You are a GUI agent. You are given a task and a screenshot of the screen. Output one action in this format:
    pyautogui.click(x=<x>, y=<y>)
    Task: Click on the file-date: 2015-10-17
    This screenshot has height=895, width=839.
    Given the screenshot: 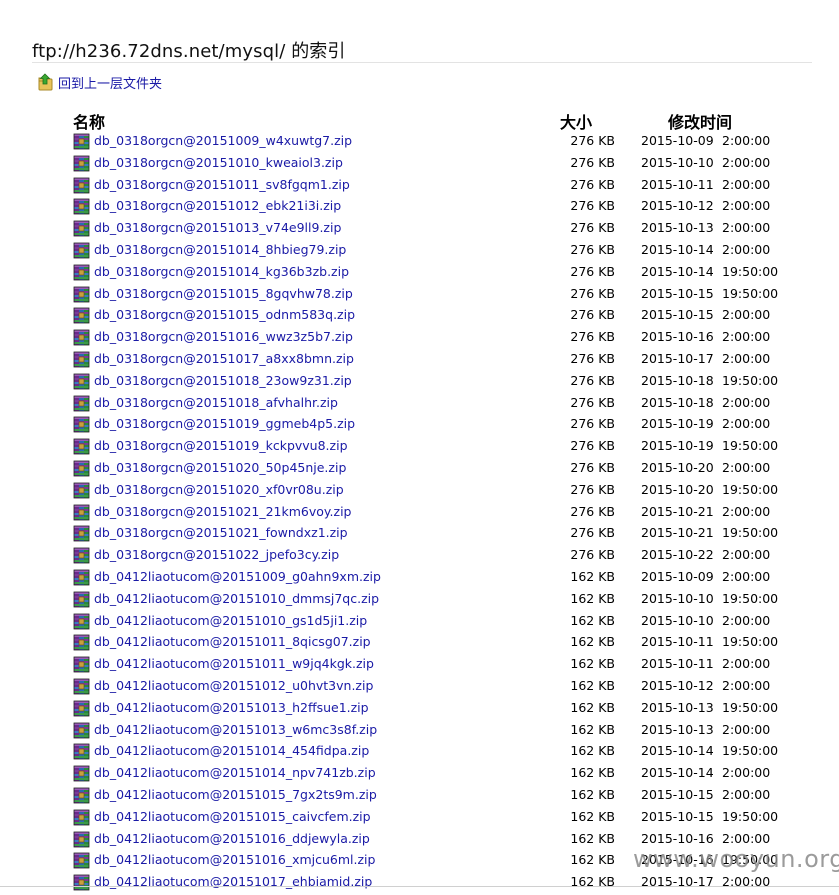 What is the action you would take?
    pyautogui.click(x=677, y=358)
    